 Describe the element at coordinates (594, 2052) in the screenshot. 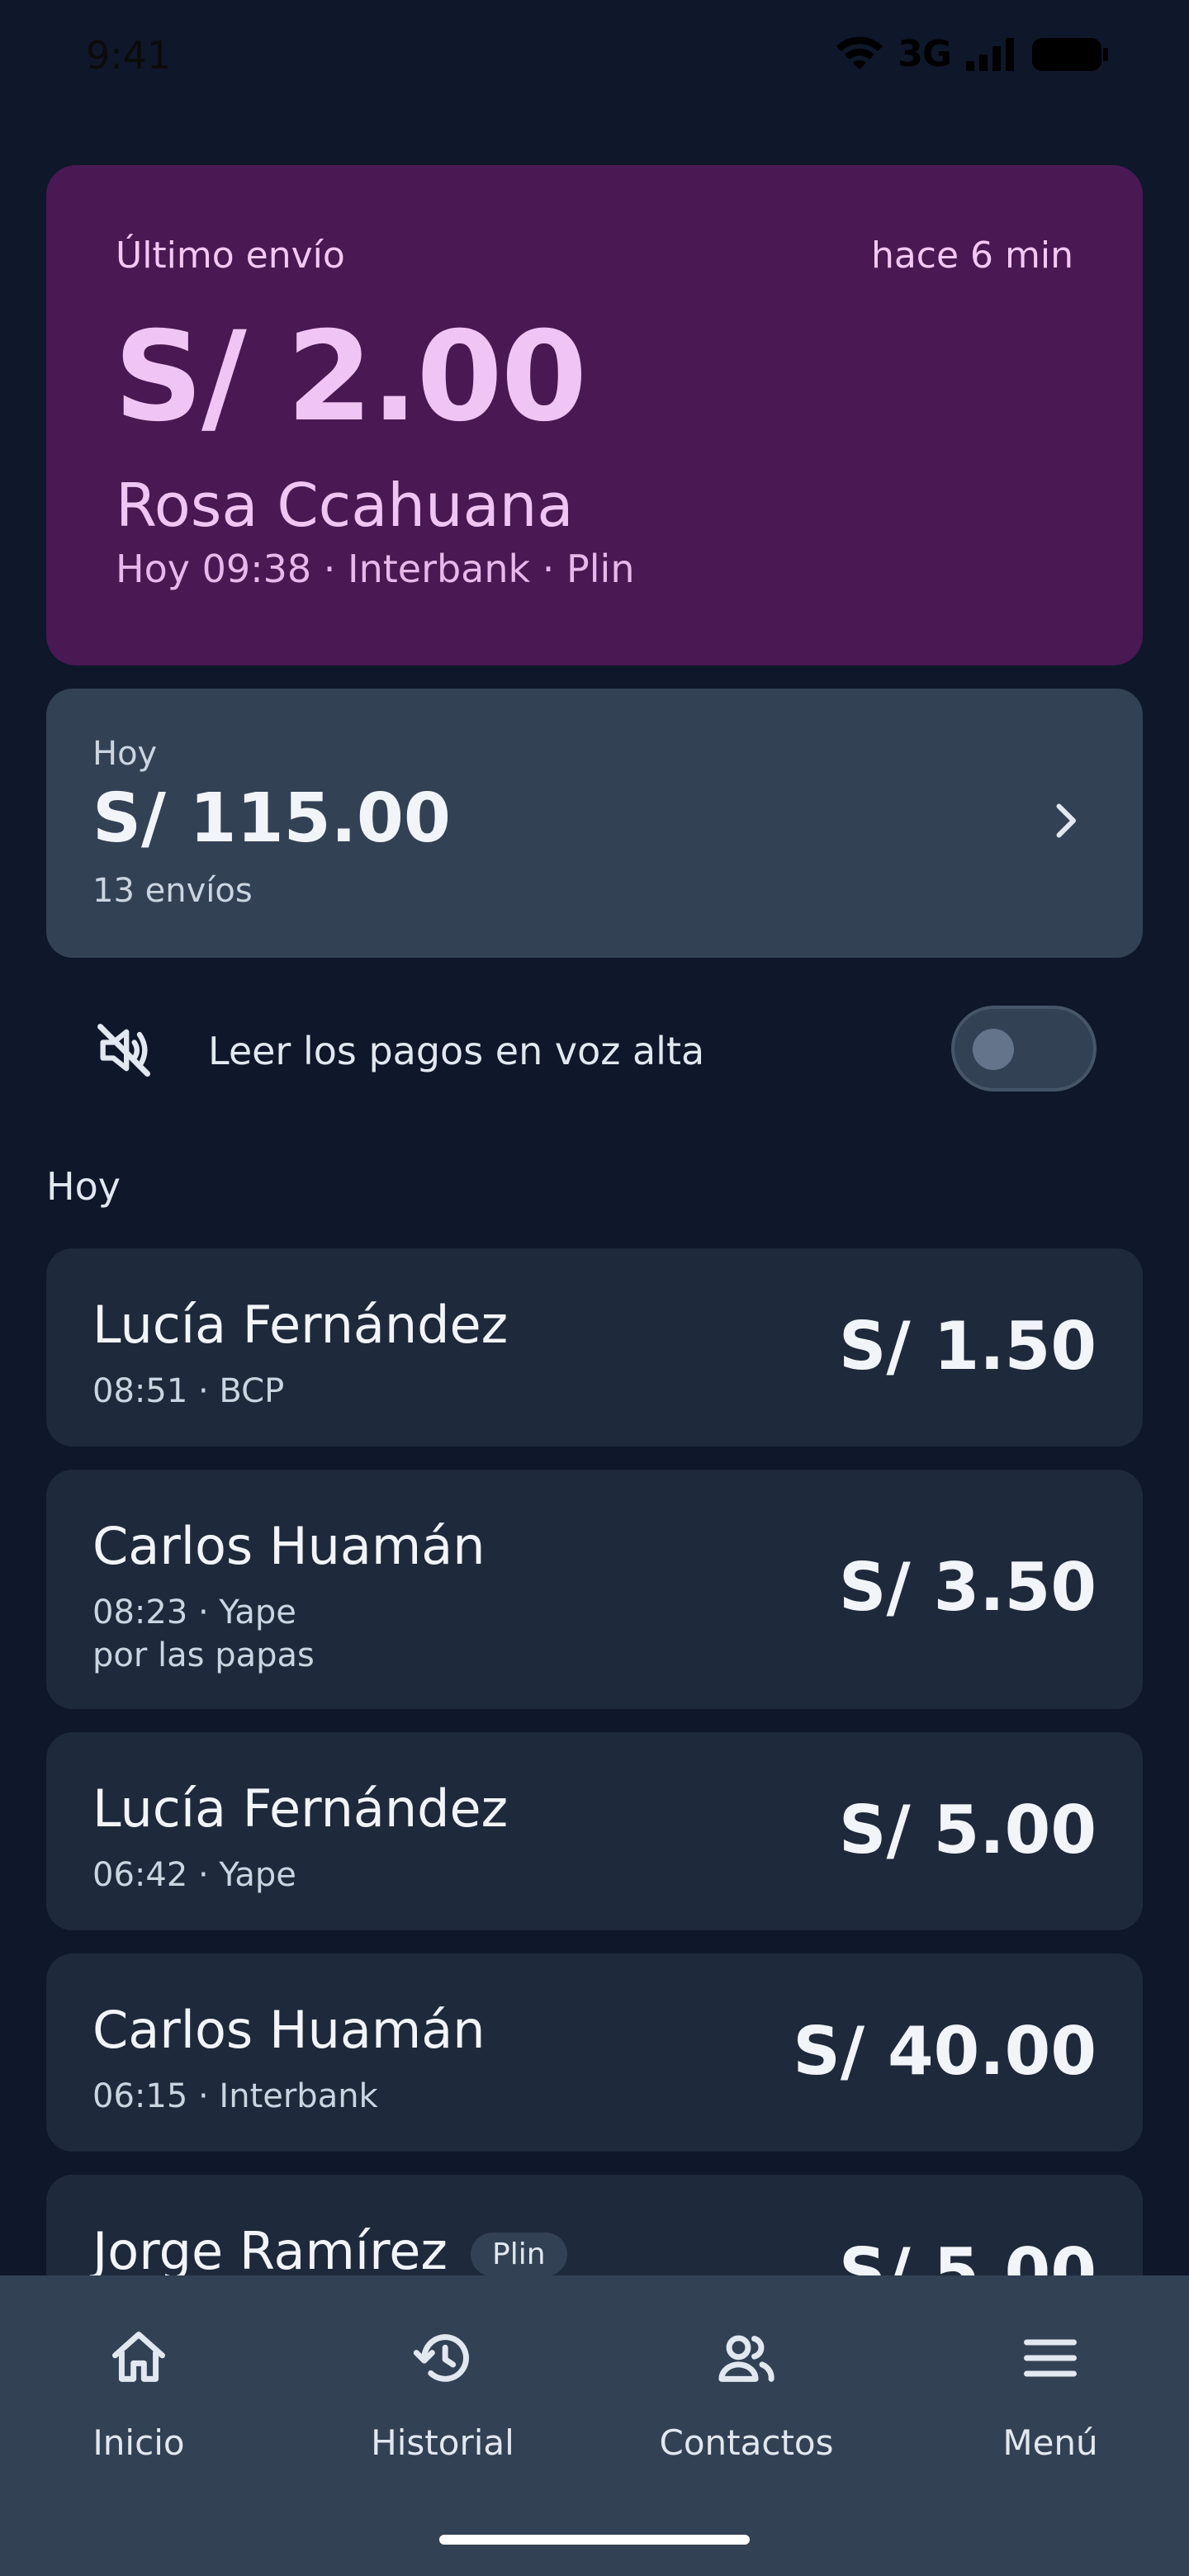

I see `payment-item: Carlos Huamán 06:15 · Interbank S/ 40.00` at that location.